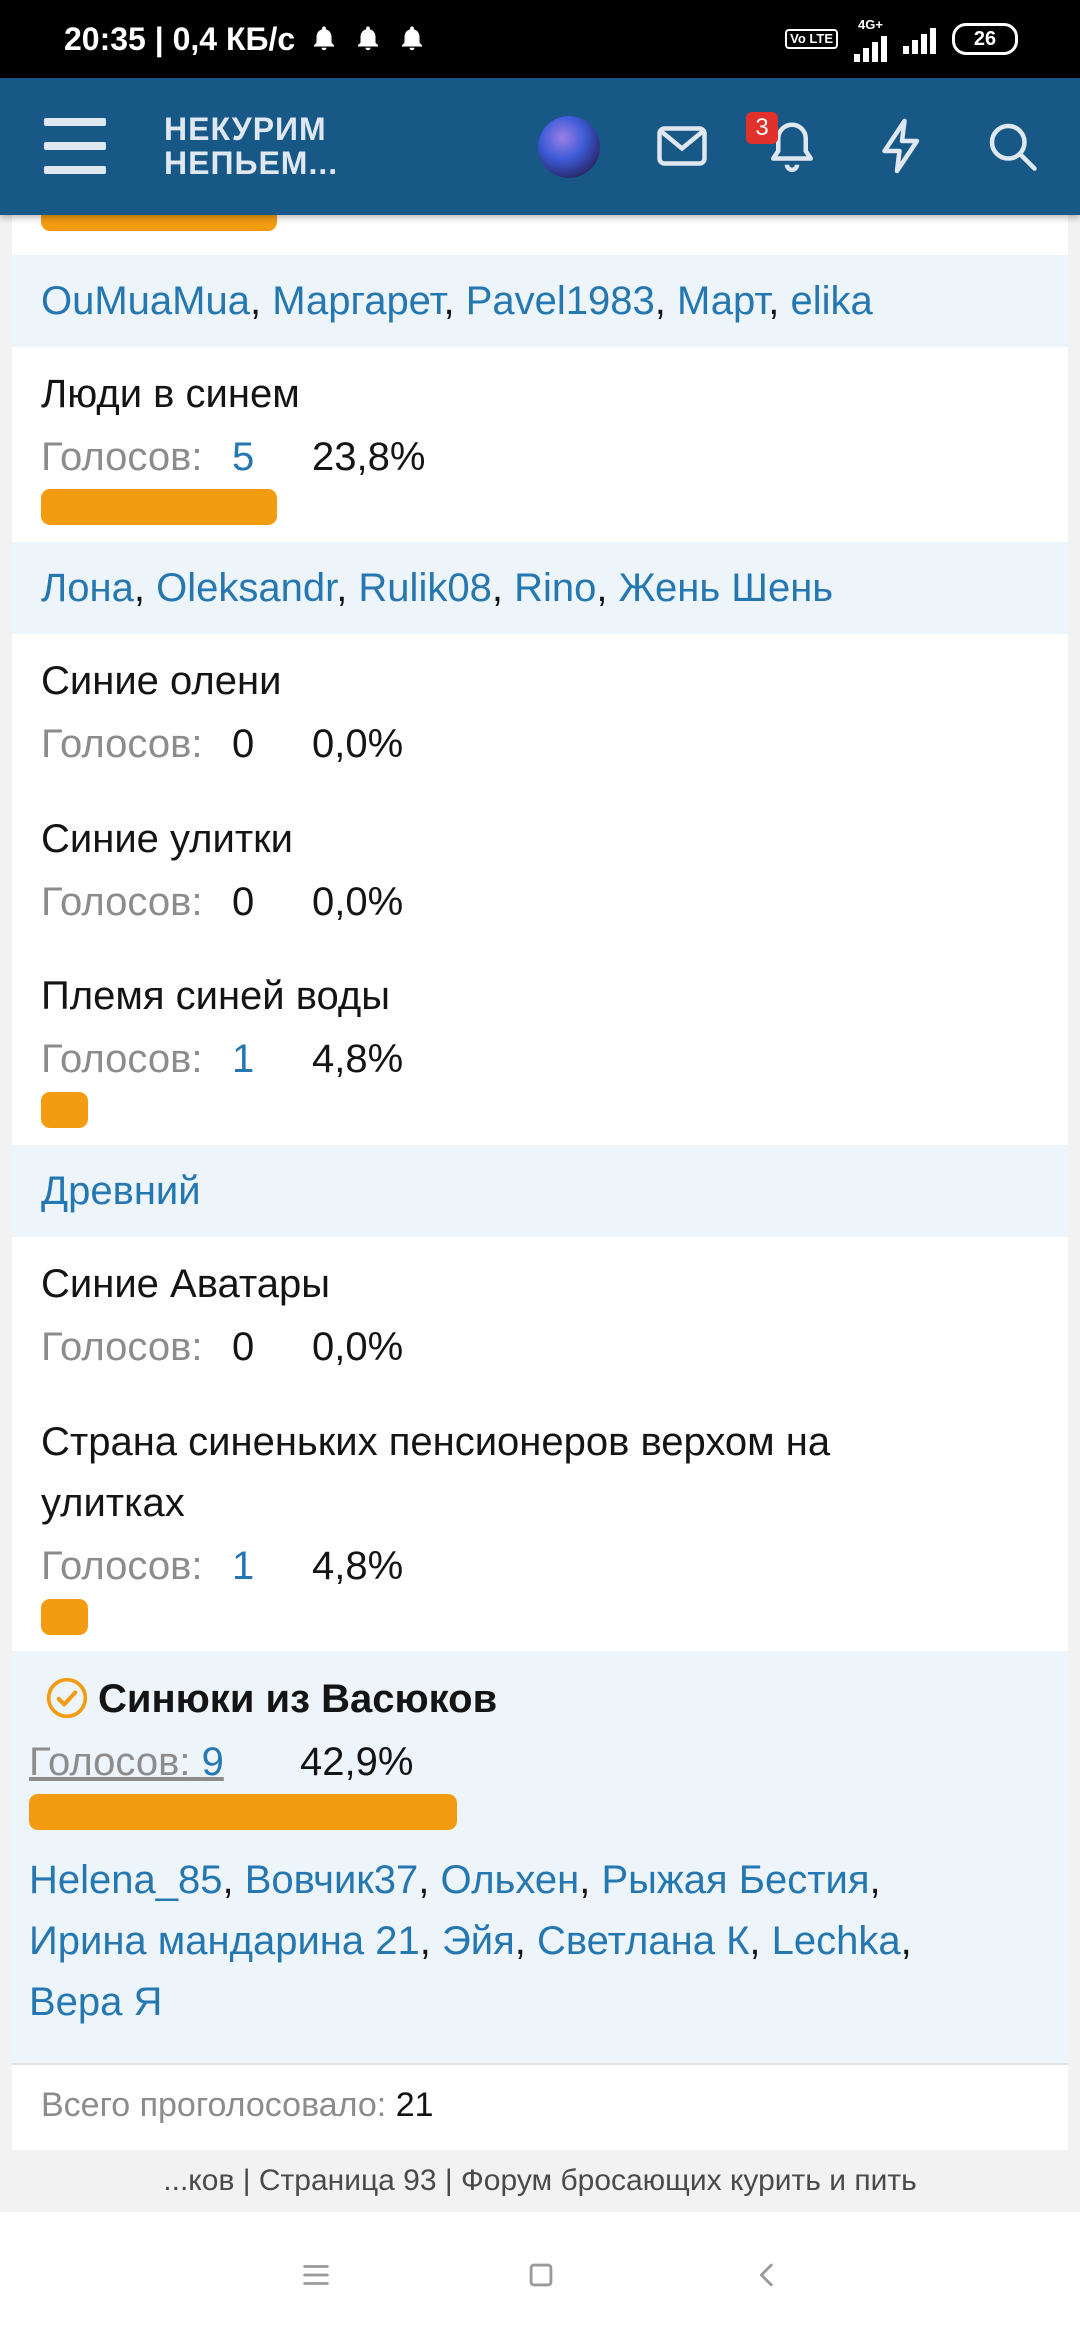 The height and width of the screenshot is (2340, 1080). Describe the element at coordinates (243, 457) in the screenshot. I see `votes-count-link: 5` at that location.